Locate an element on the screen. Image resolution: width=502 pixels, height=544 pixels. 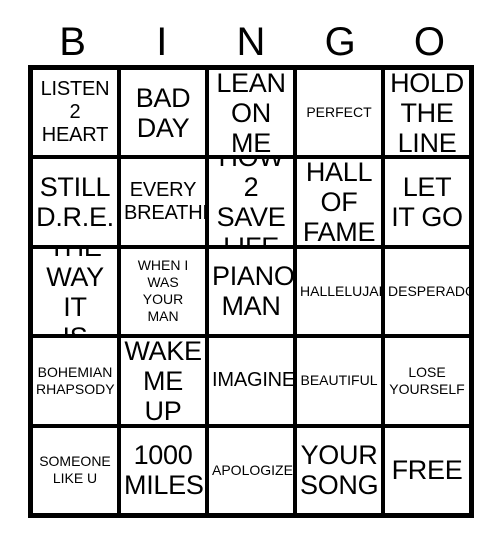
bingo-cell-label: FREE is located at coordinates (427, 470).